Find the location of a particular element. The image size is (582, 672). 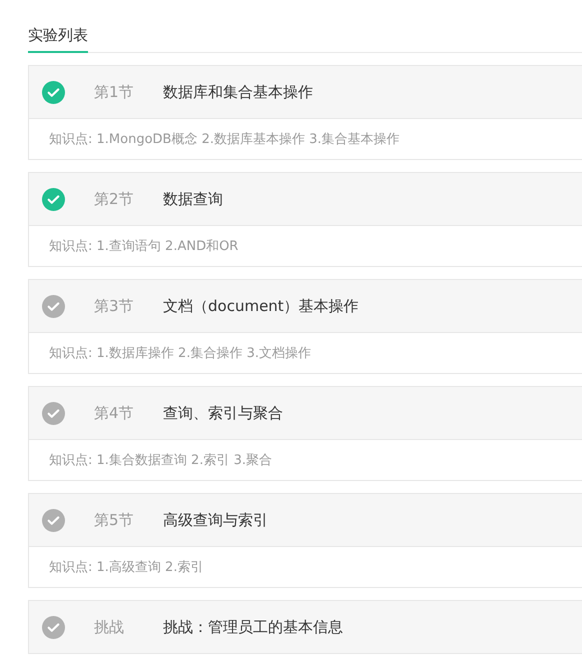

tab: 实验列表 is located at coordinates (58, 37).